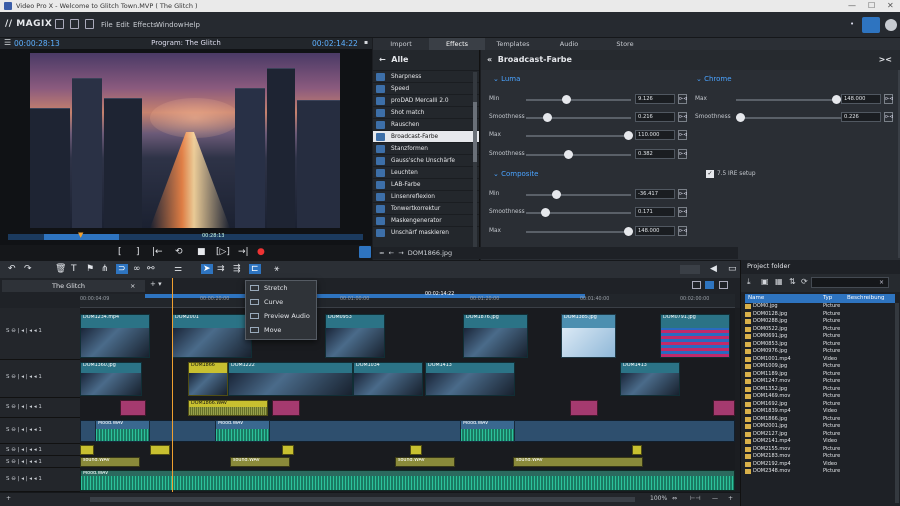 The image size is (900, 506). Describe the element at coordinates (820, 315) in the screenshot. I see `file-row: DOM0128.jpg Picture` at that location.